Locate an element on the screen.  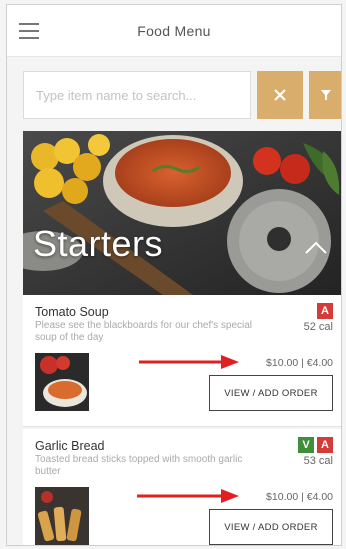
tomato-soup-photo is located at coordinates (62, 382).